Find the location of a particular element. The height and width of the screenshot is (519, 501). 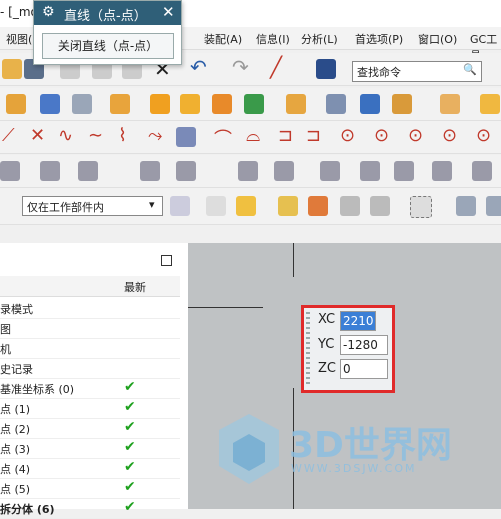

redo-icon: ↷ is located at coordinates (240, 67).